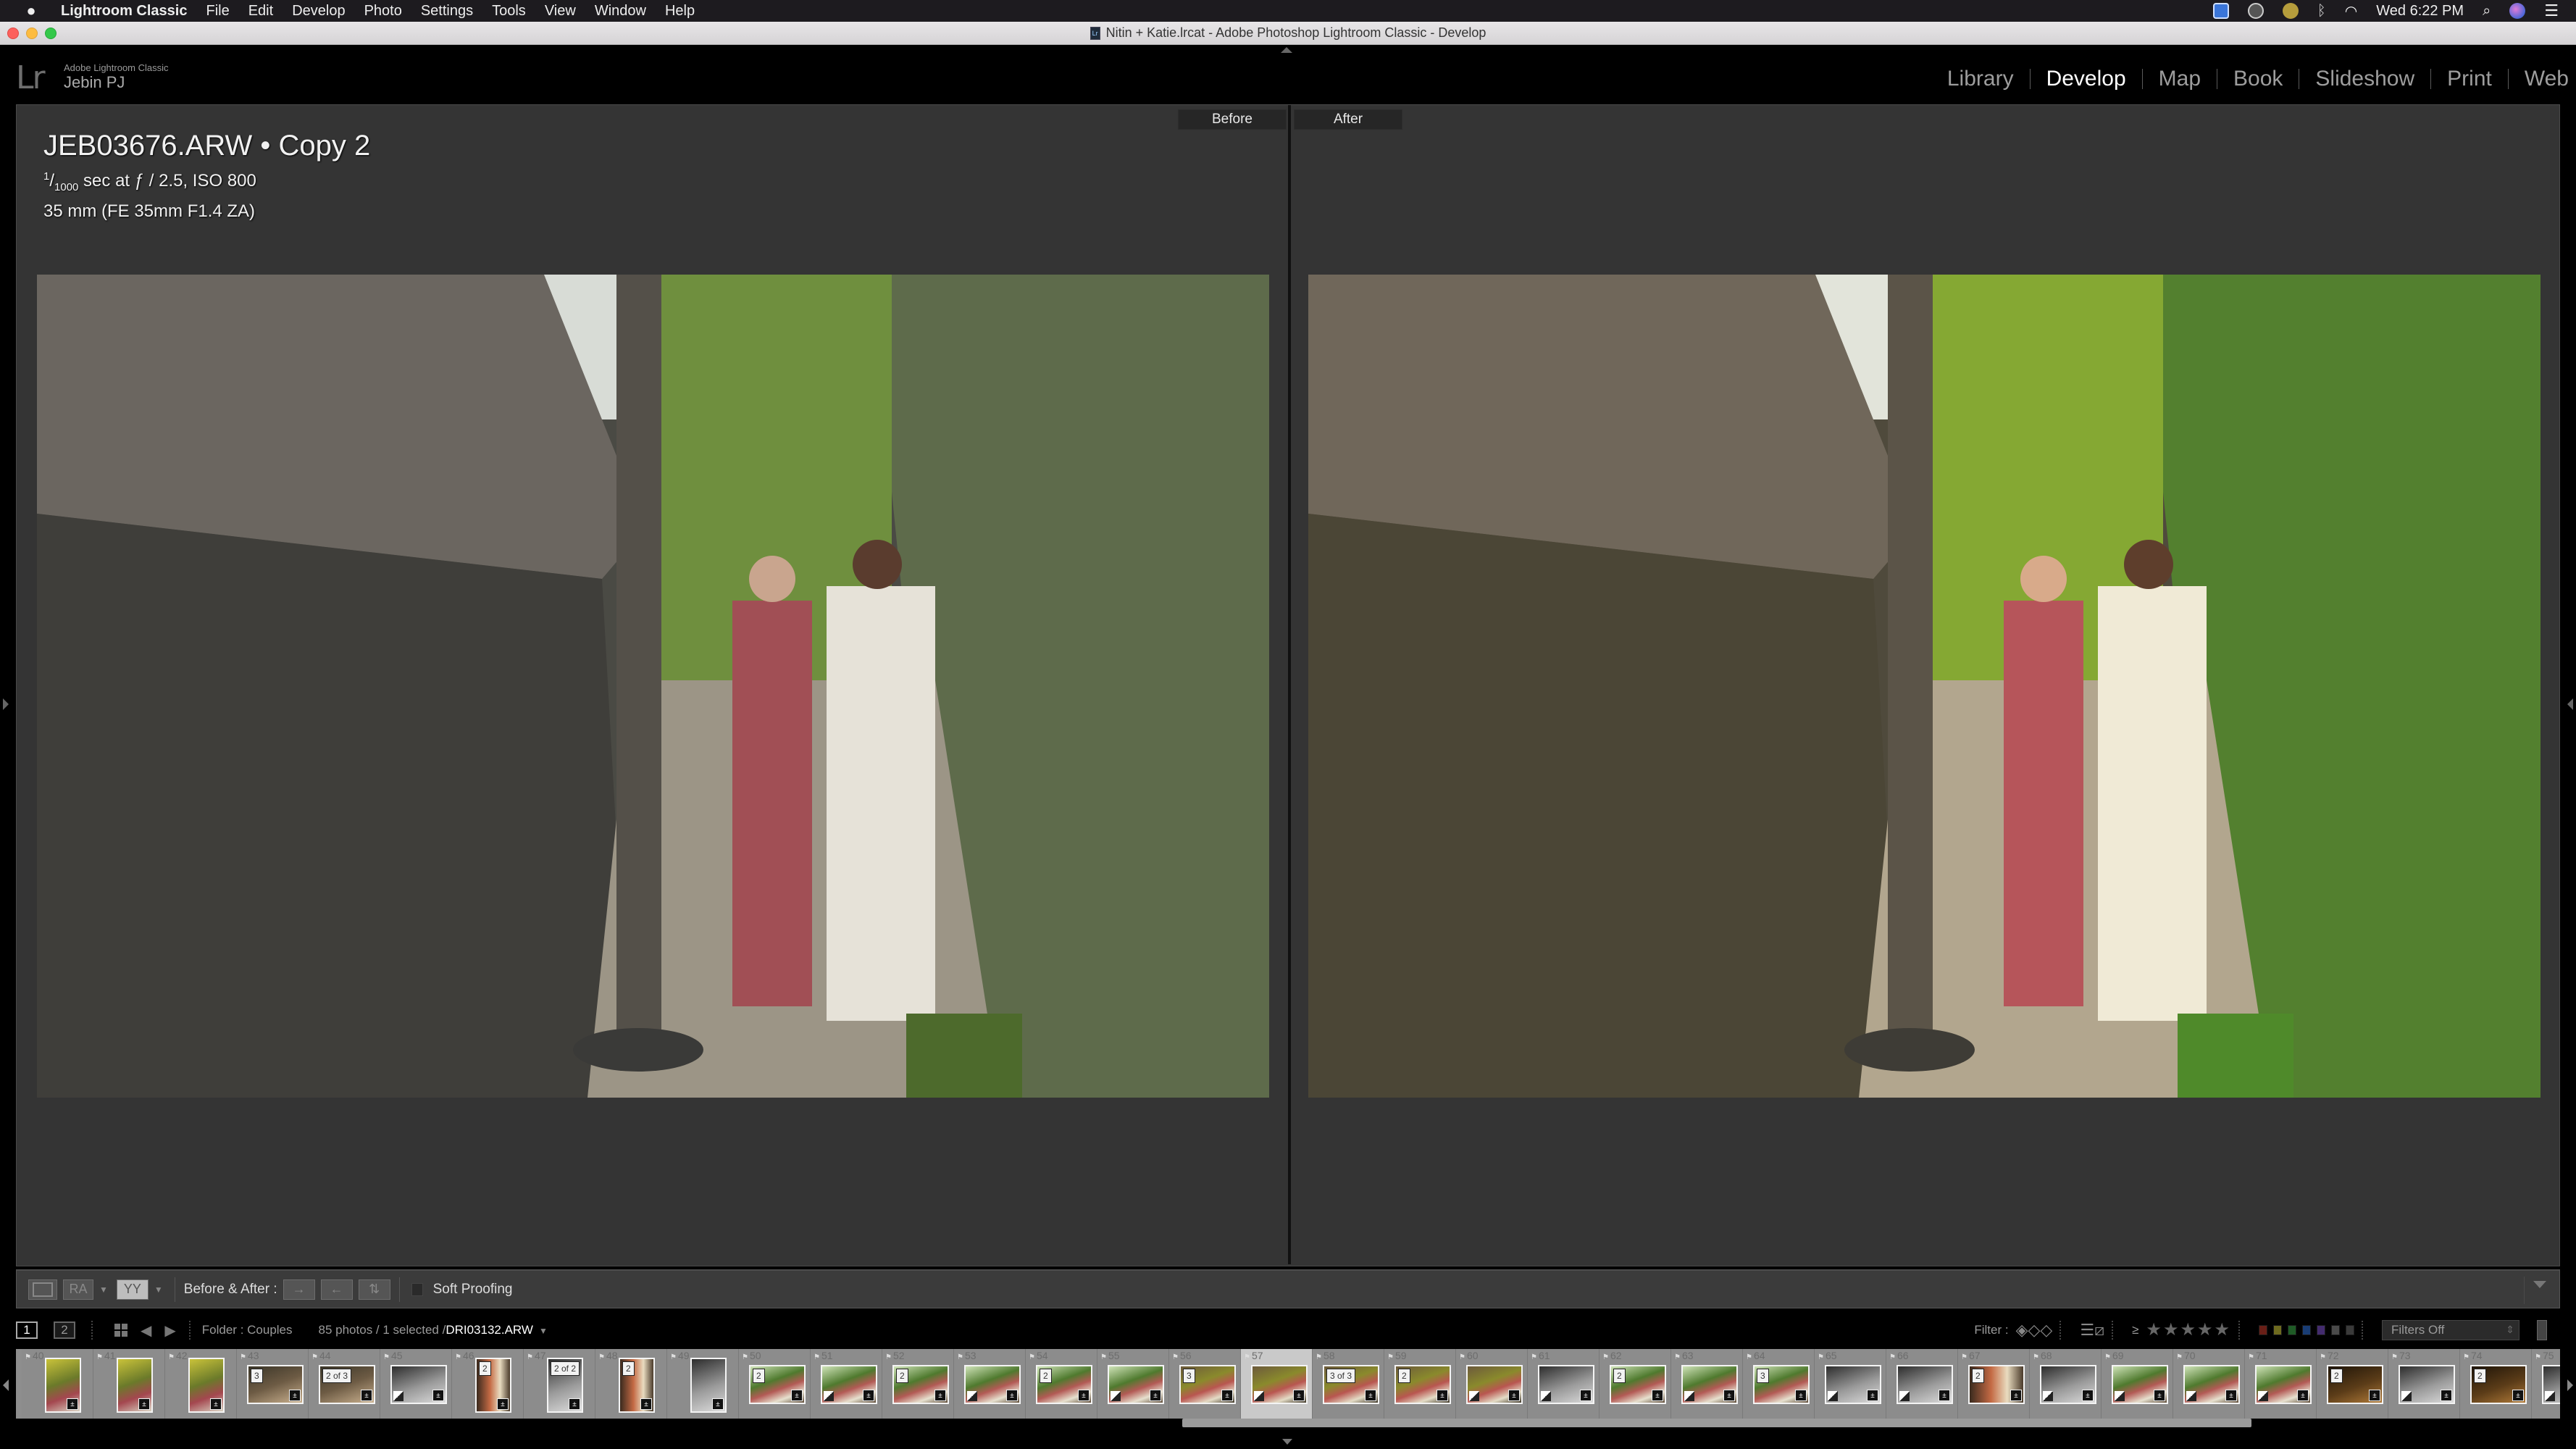 The image size is (2576, 1449). What do you see at coordinates (1763, 1376) in the screenshot?
I see `stack-count-badge: 3` at bounding box center [1763, 1376].